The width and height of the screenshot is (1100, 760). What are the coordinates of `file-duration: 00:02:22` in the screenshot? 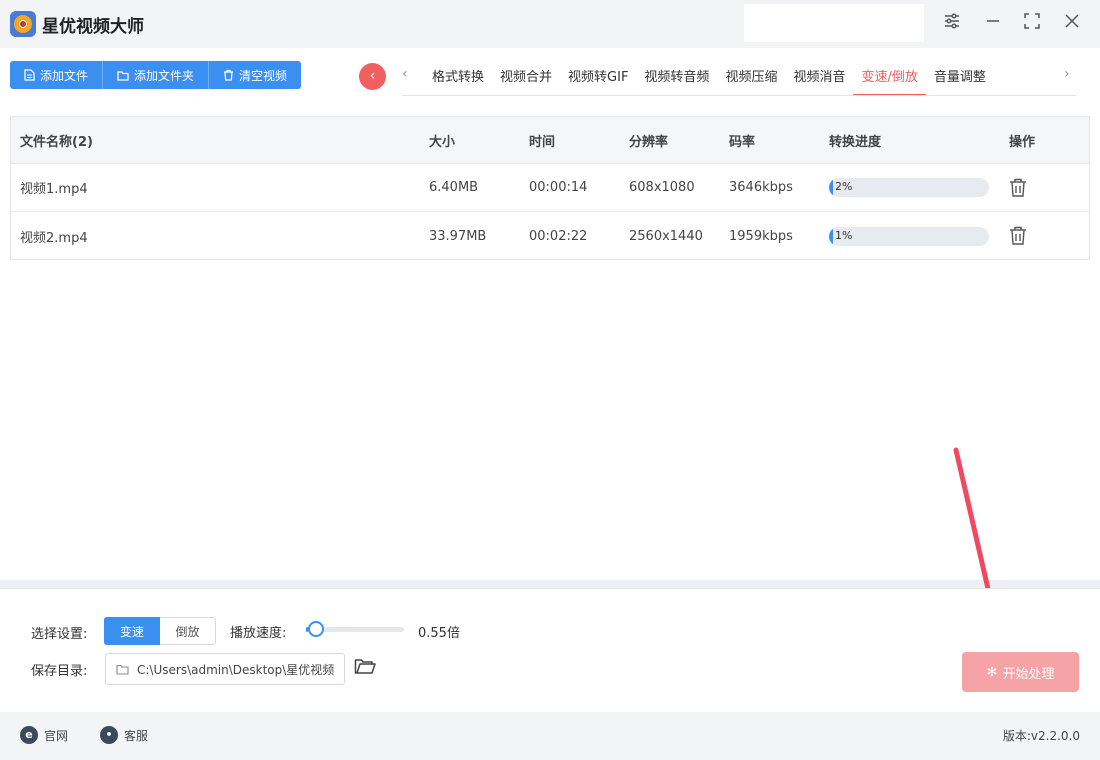 It's located at (558, 236).